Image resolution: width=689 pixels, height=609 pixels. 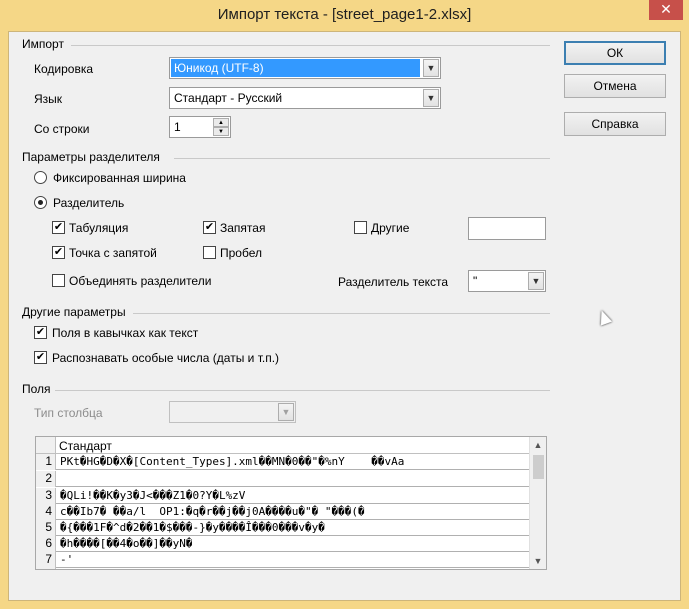 I want to click on fixed-width-radio, so click(x=40, y=177).